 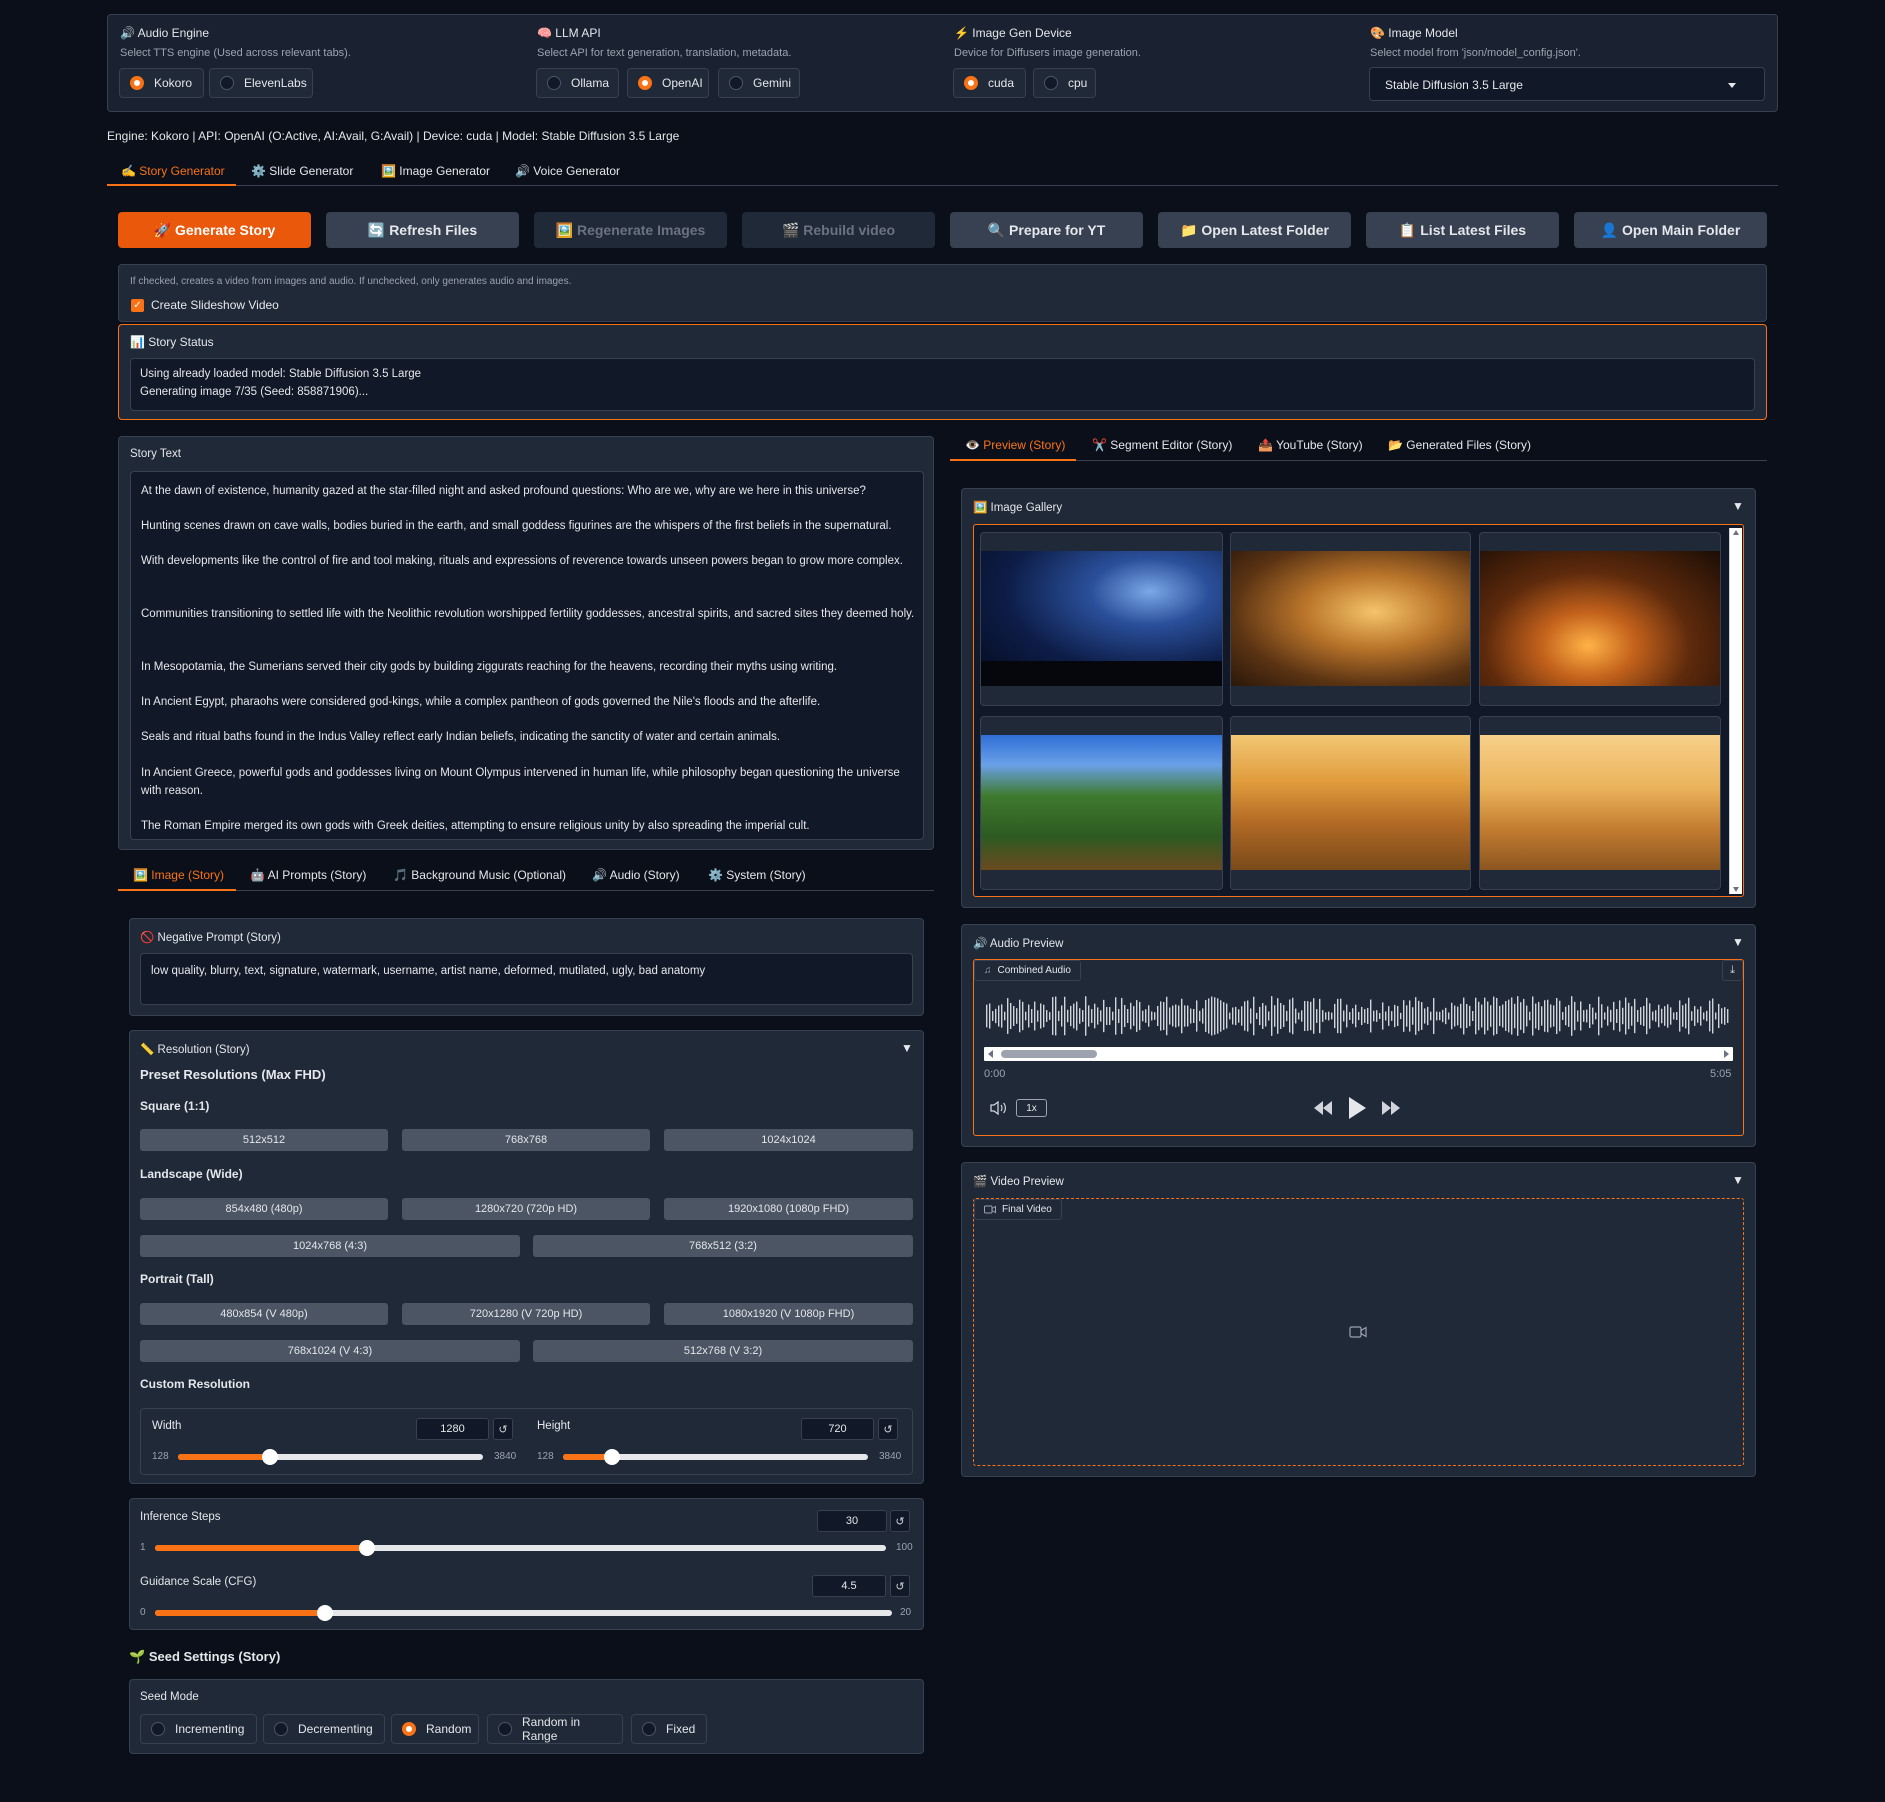 What do you see at coordinates (1310, 445) in the screenshot?
I see `tab-youtube-story: 📤 YouTube (Story)` at bounding box center [1310, 445].